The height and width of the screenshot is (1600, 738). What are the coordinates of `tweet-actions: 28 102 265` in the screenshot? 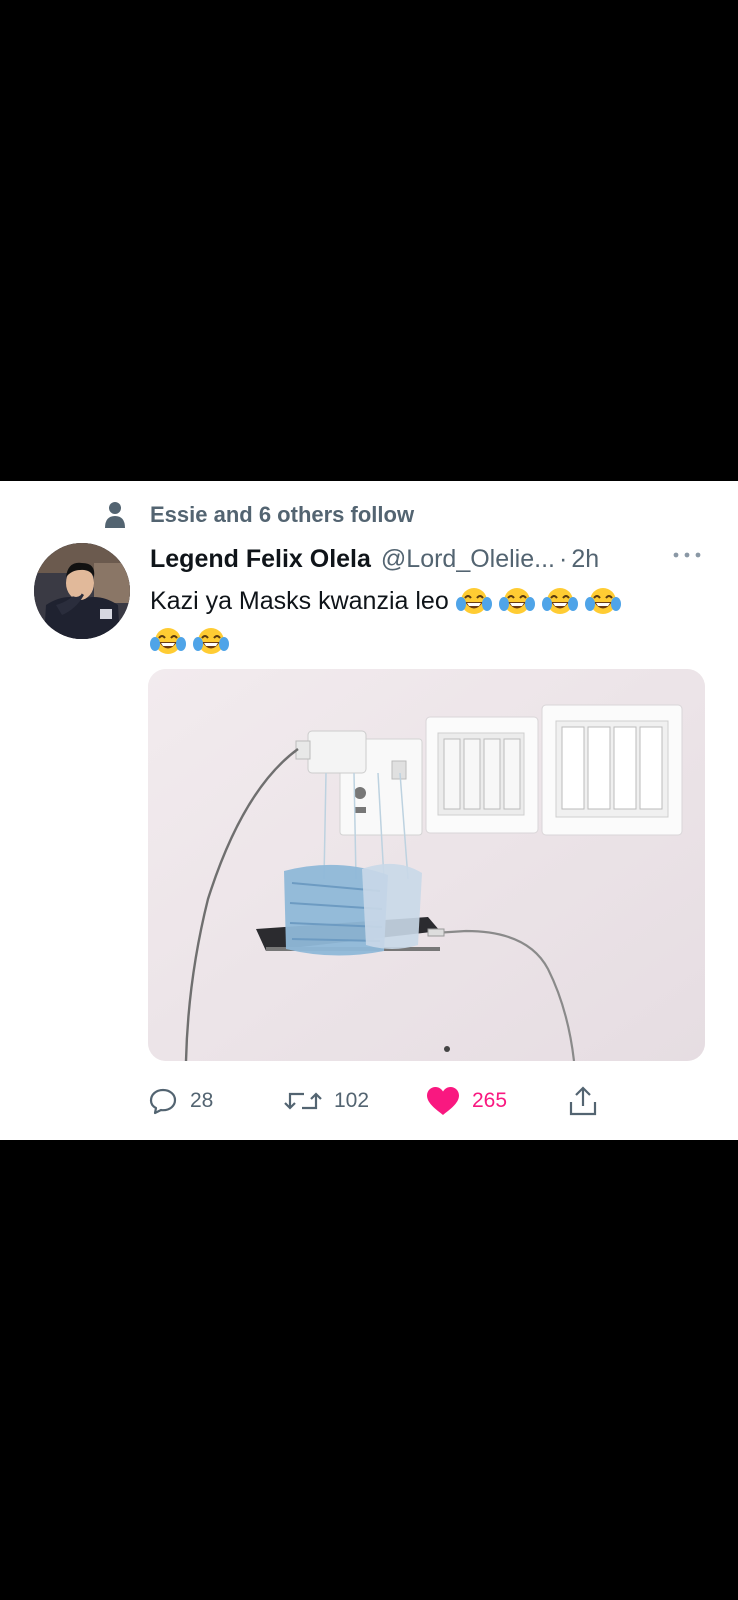 It's located at (428, 1101).